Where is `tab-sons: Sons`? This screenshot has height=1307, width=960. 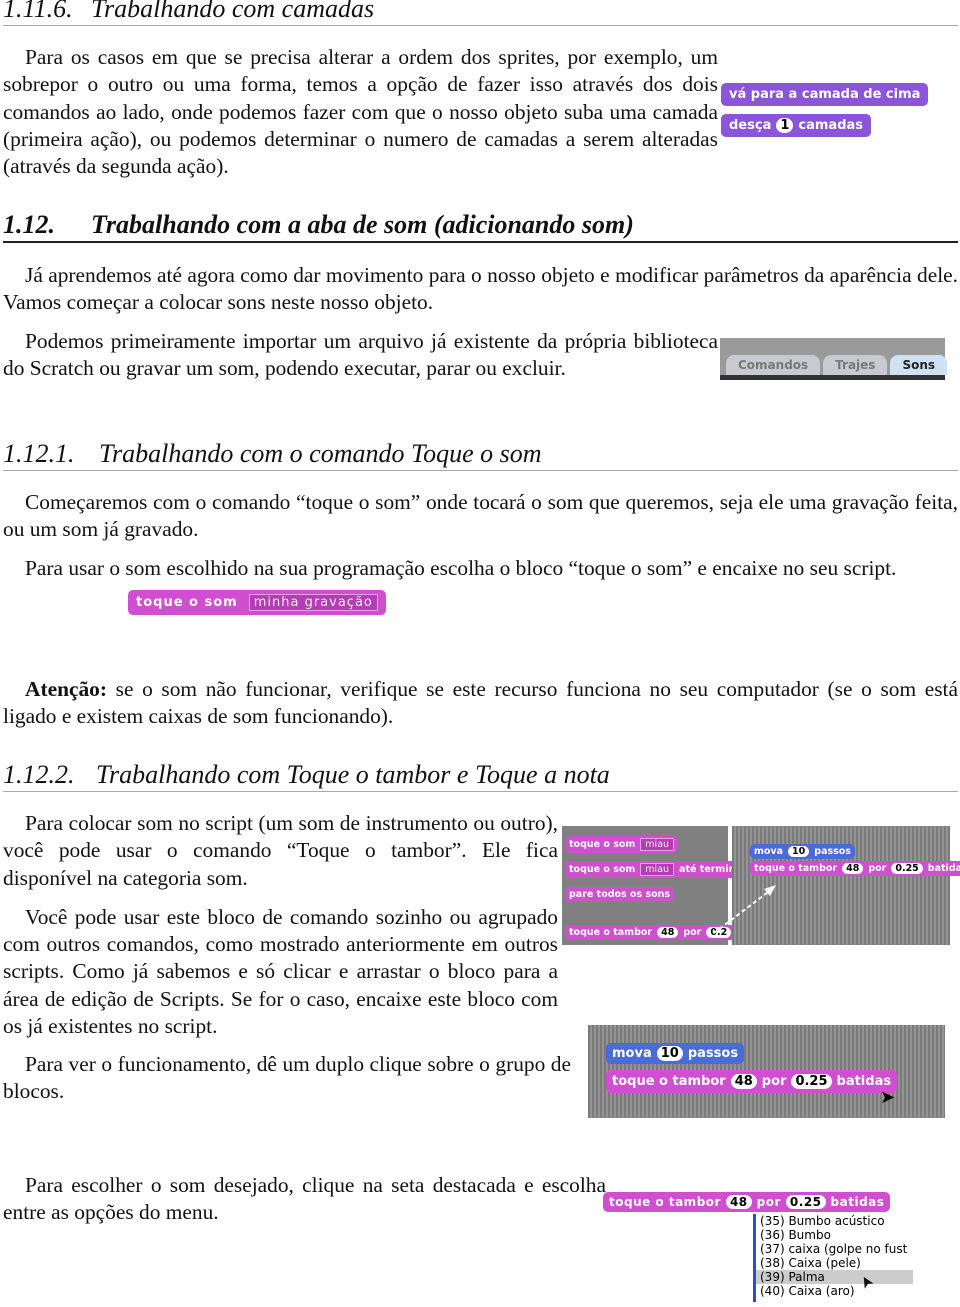
tab-sons: Sons is located at coordinates (919, 365).